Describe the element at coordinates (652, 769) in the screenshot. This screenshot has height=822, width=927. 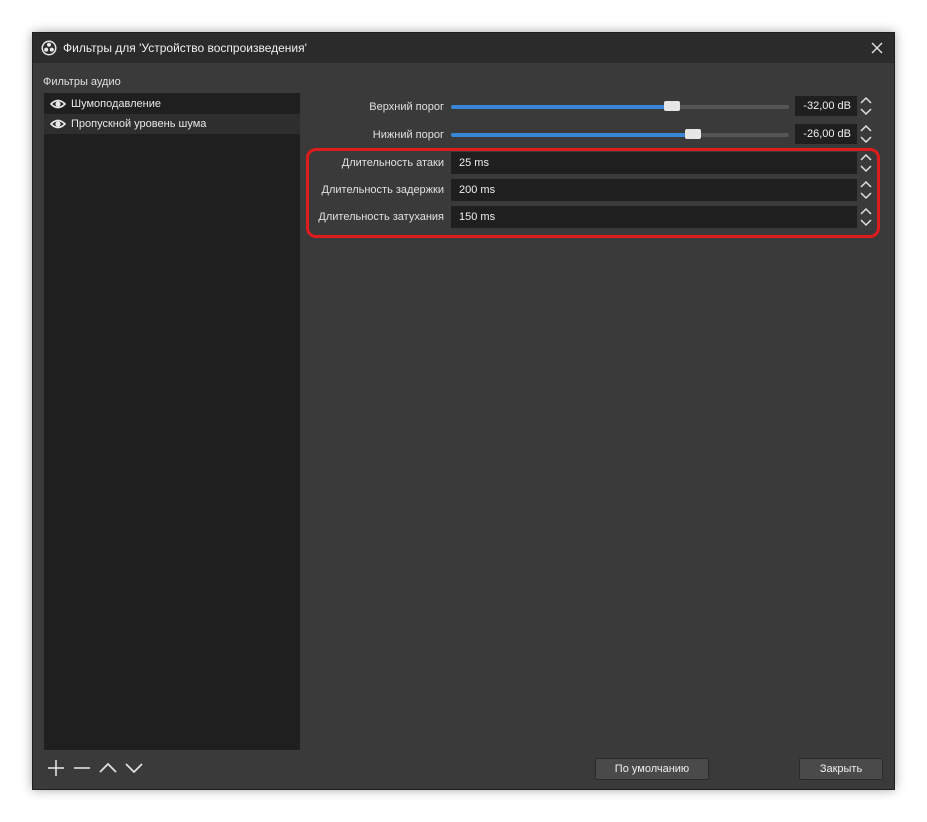
I see `defaults-button: По умолчанию` at that location.